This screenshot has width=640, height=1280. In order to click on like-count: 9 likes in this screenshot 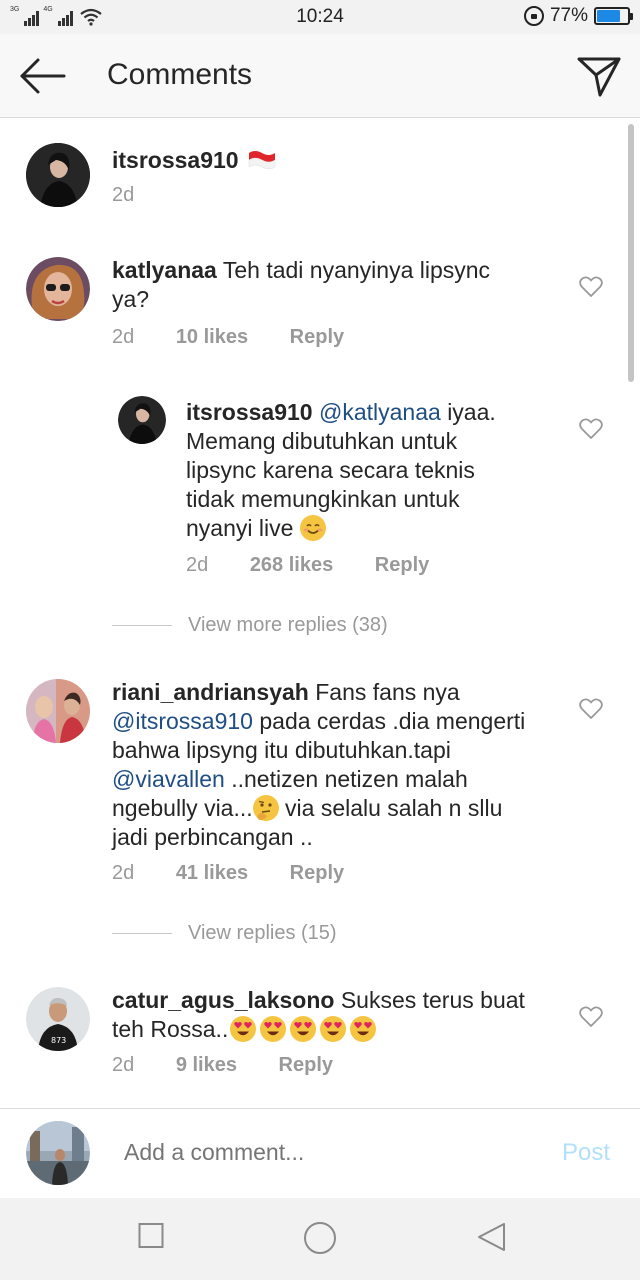, I will do `click(206, 1065)`.